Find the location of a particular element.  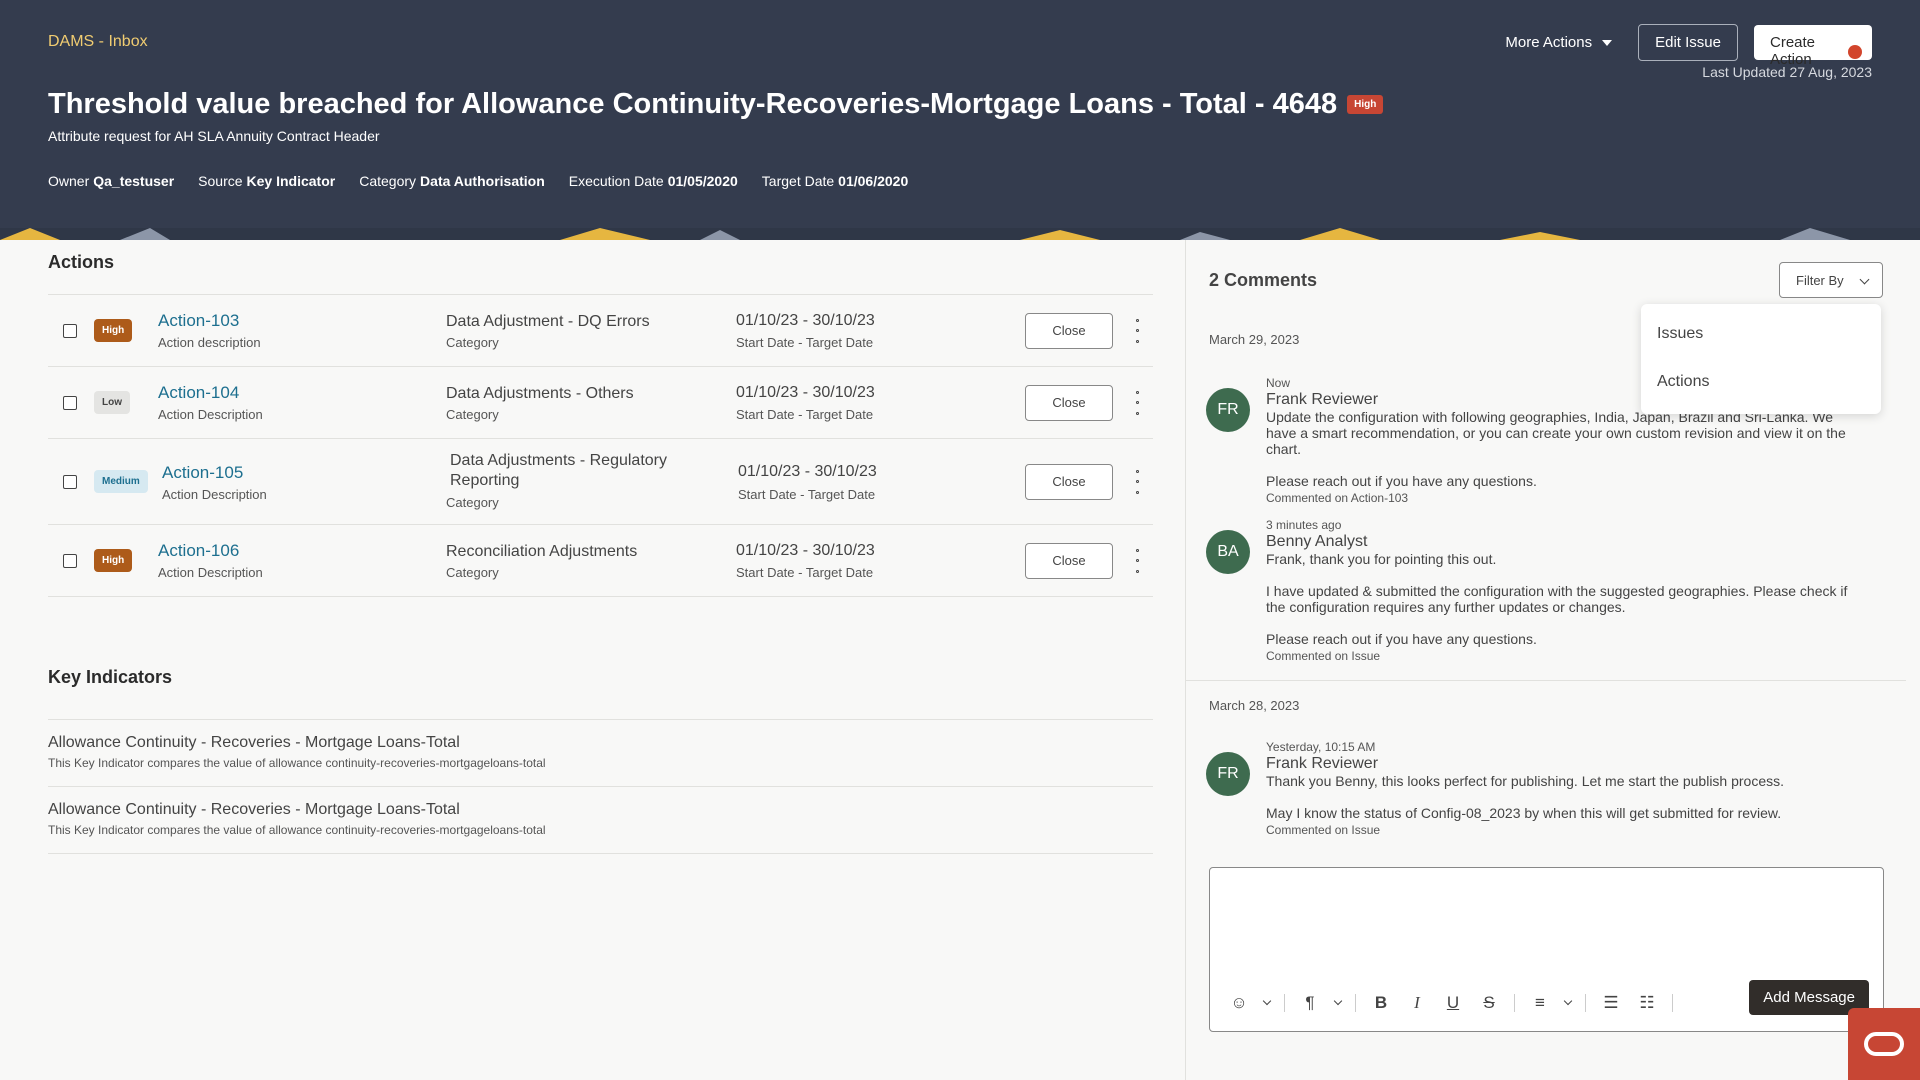

more-actions-button: More Actions is located at coordinates (1558, 42).